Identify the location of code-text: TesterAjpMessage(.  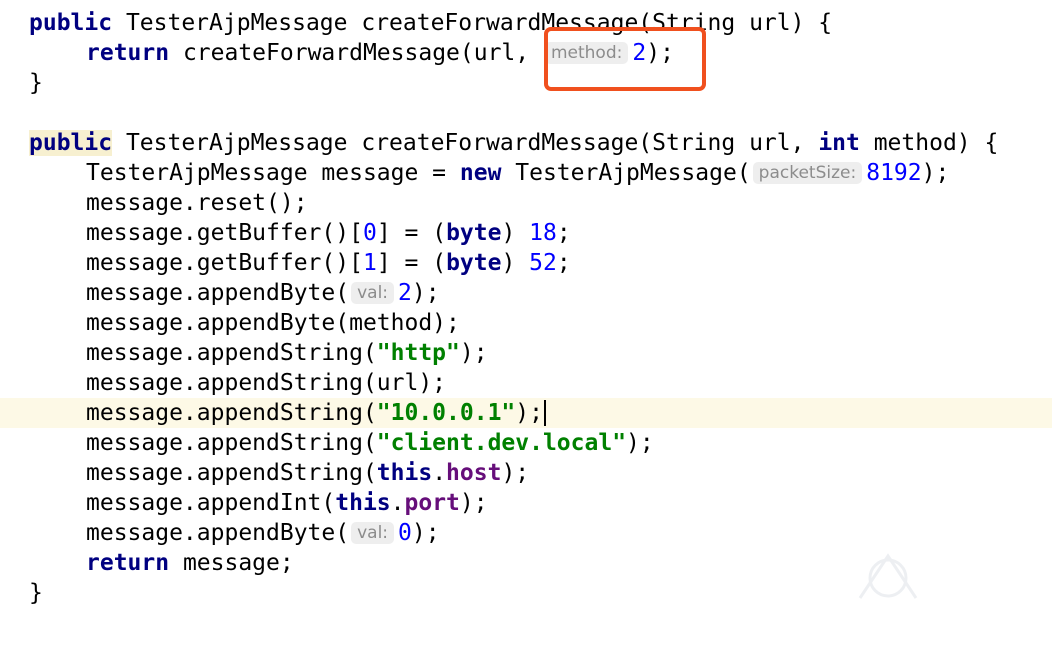
(626, 173).